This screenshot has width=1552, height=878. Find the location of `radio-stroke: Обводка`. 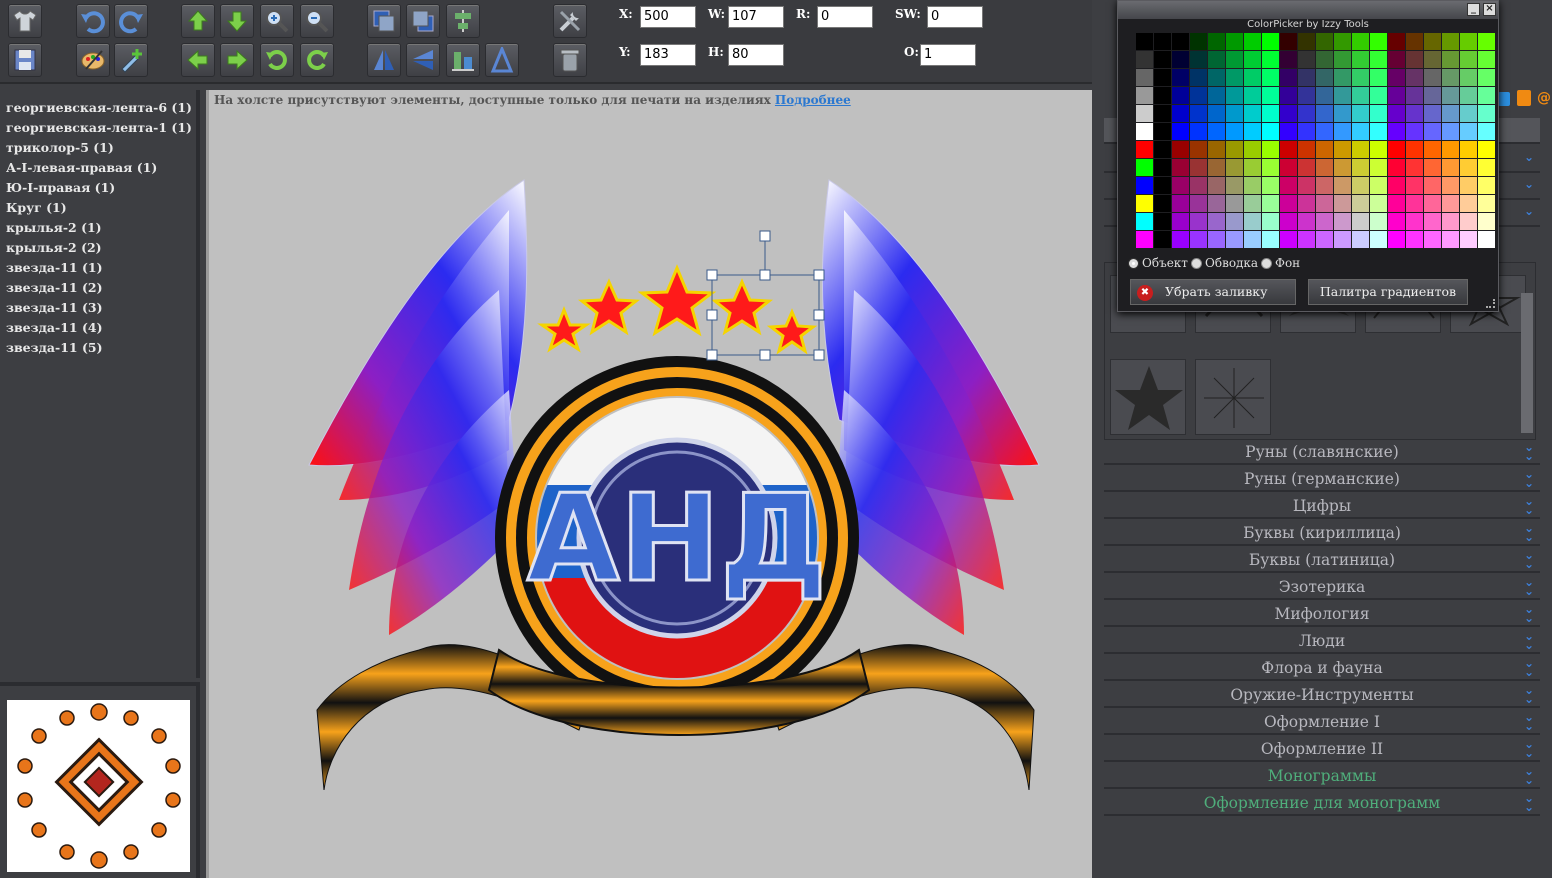

radio-stroke: Обводка is located at coordinates (1224, 263).